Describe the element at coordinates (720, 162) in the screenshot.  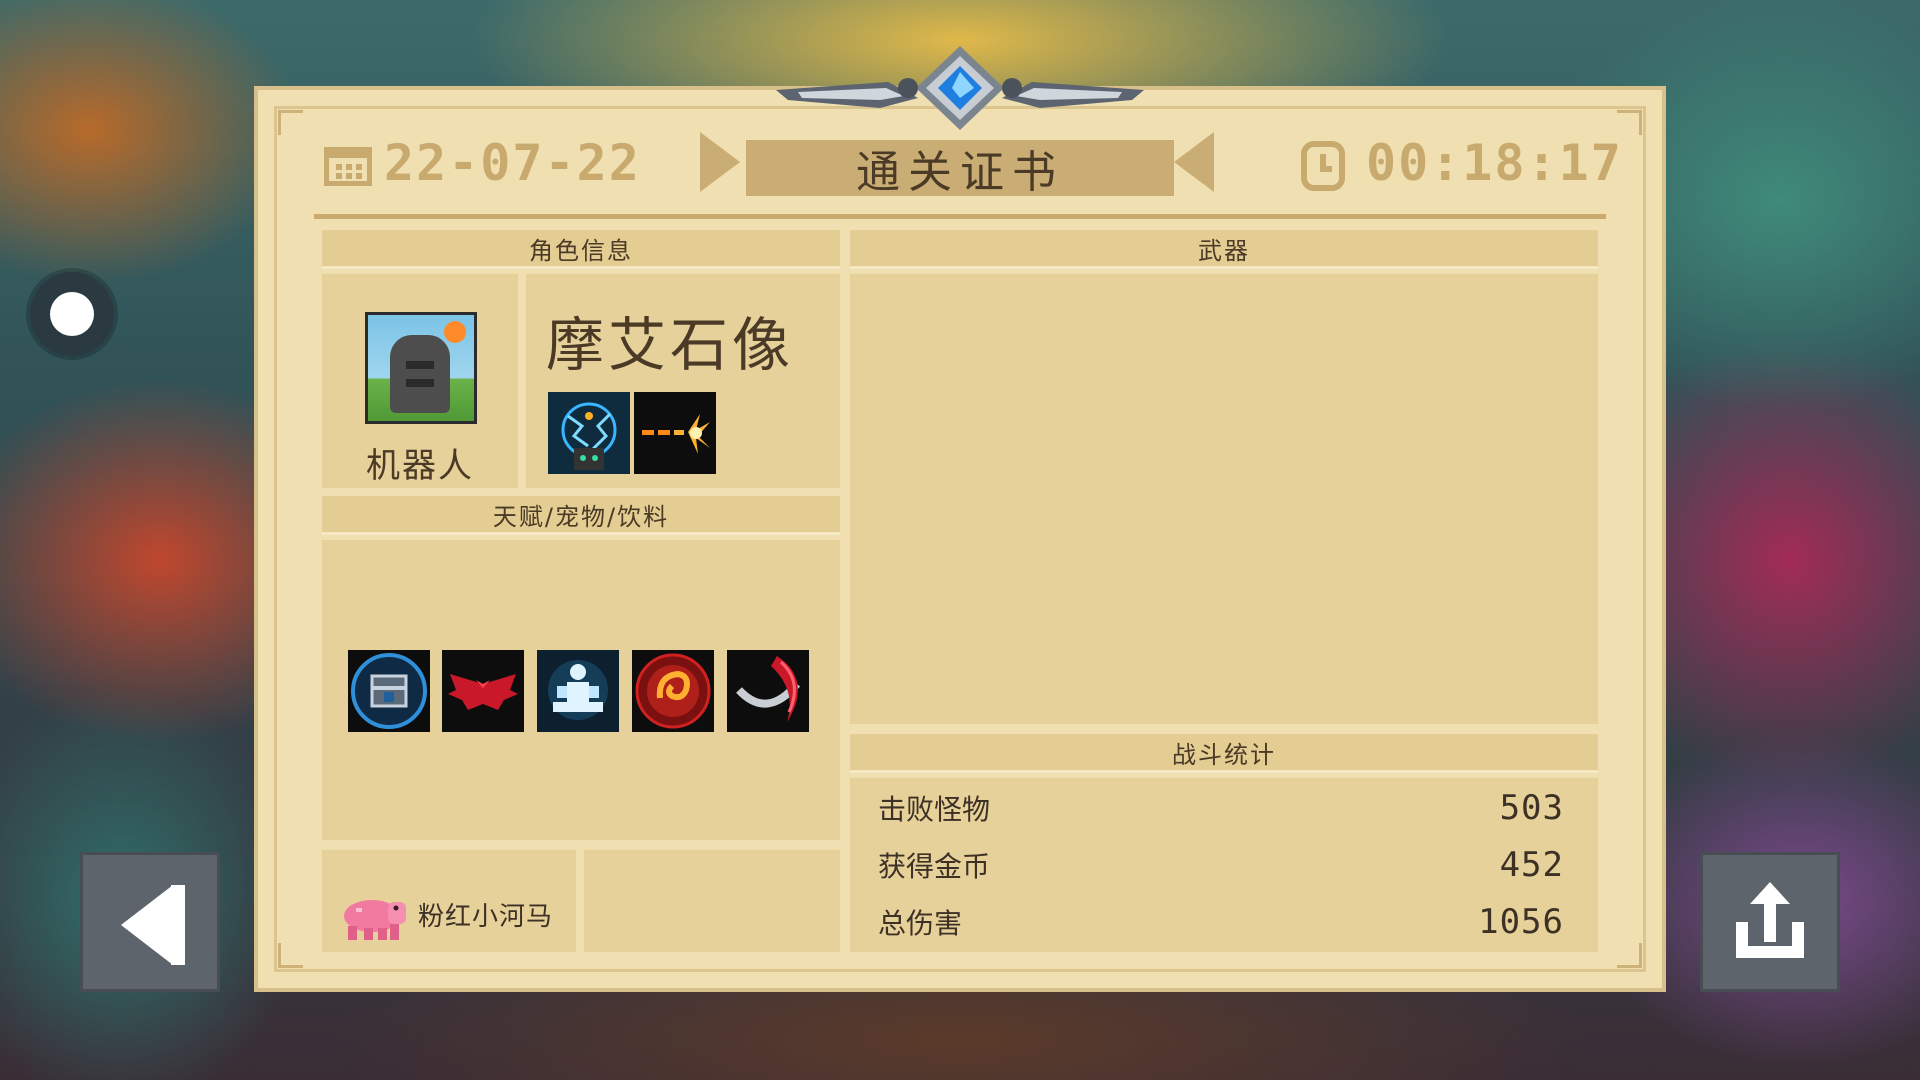
I see `ribbon-left-decoration` at that location.